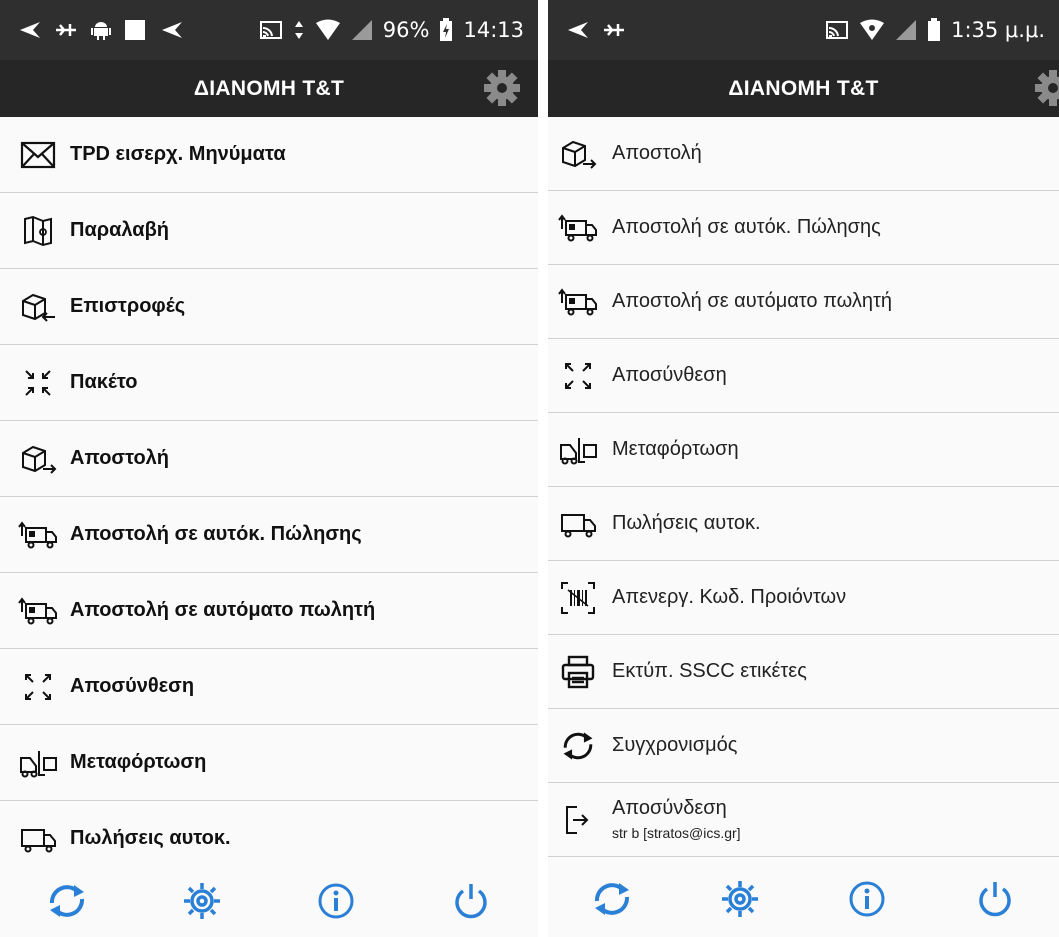 This screenshot has width=1059, height=937. I want to click on menu-item-label: Εκτύπ. SSCC ετικέτες, so click(709, 671).